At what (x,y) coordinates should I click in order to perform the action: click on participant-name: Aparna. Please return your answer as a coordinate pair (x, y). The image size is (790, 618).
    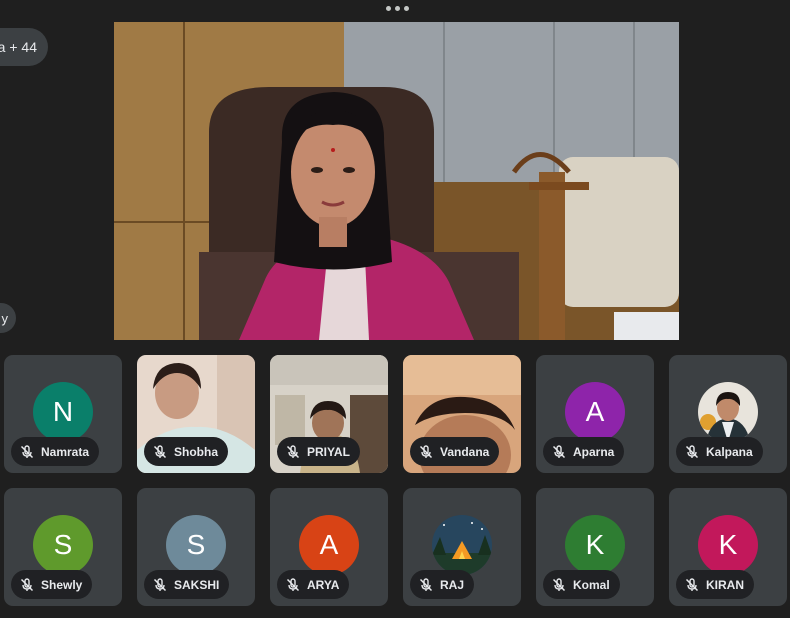
    Looking at the image, I should click on (594, 451).